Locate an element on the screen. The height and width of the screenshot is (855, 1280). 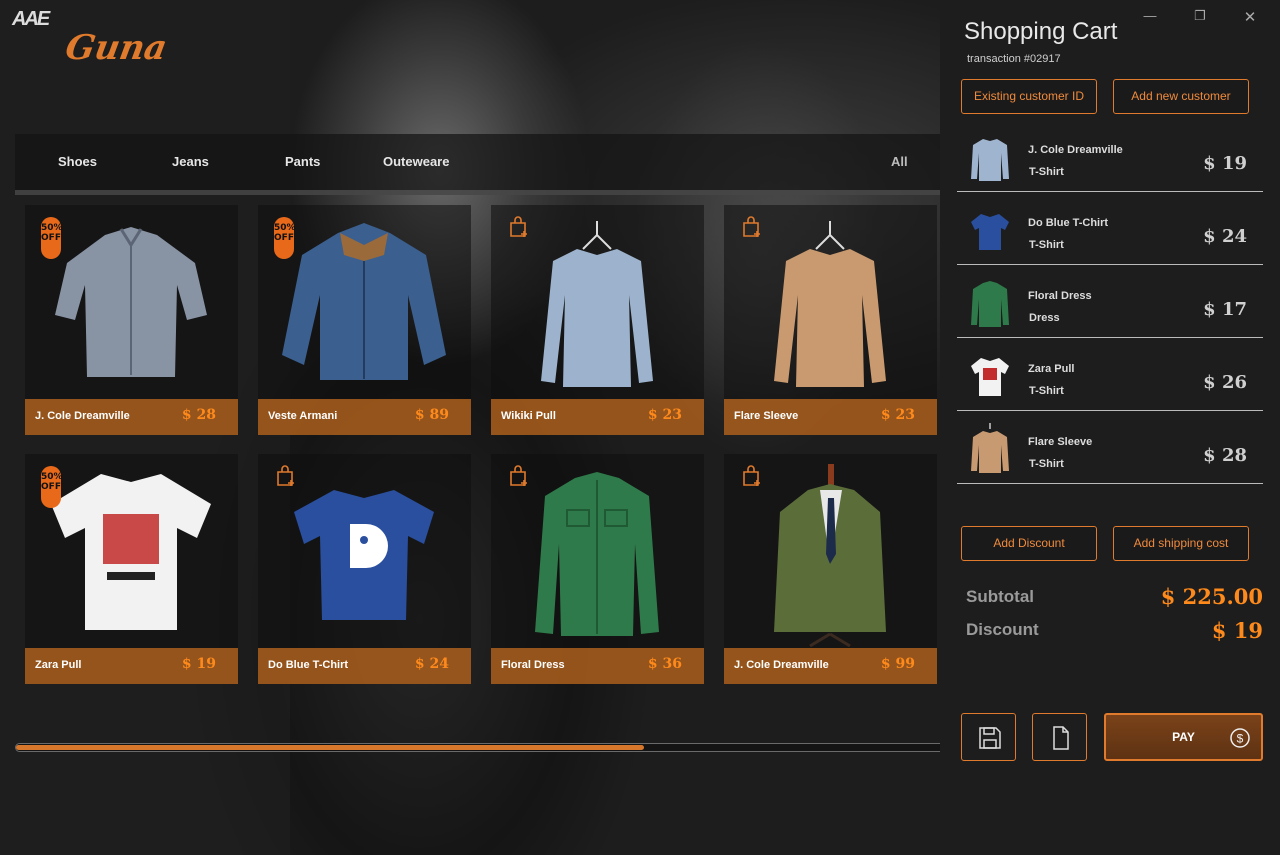
product-info-bar: J. Cole Dreamville $ 28 is located at coordinates (131, 417).